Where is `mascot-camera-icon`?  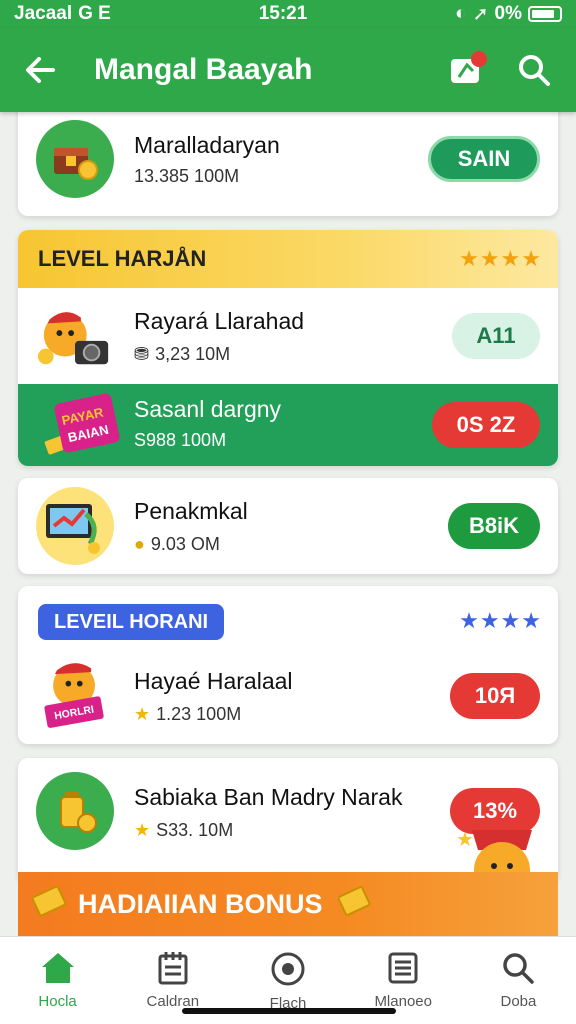 mascot-camera-icon is located at coordinates (73, 338).